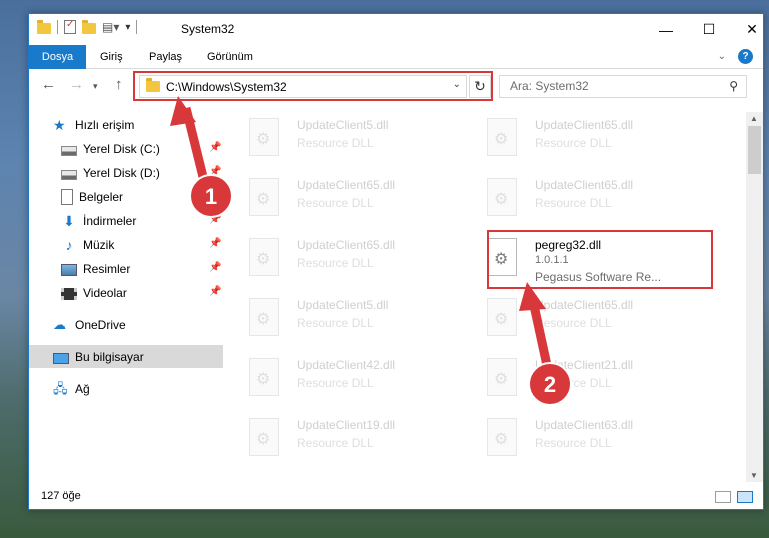 This screenshot has height=538, width=769. I want to click on scroll-up-icon: ▲, so click(754, 118).